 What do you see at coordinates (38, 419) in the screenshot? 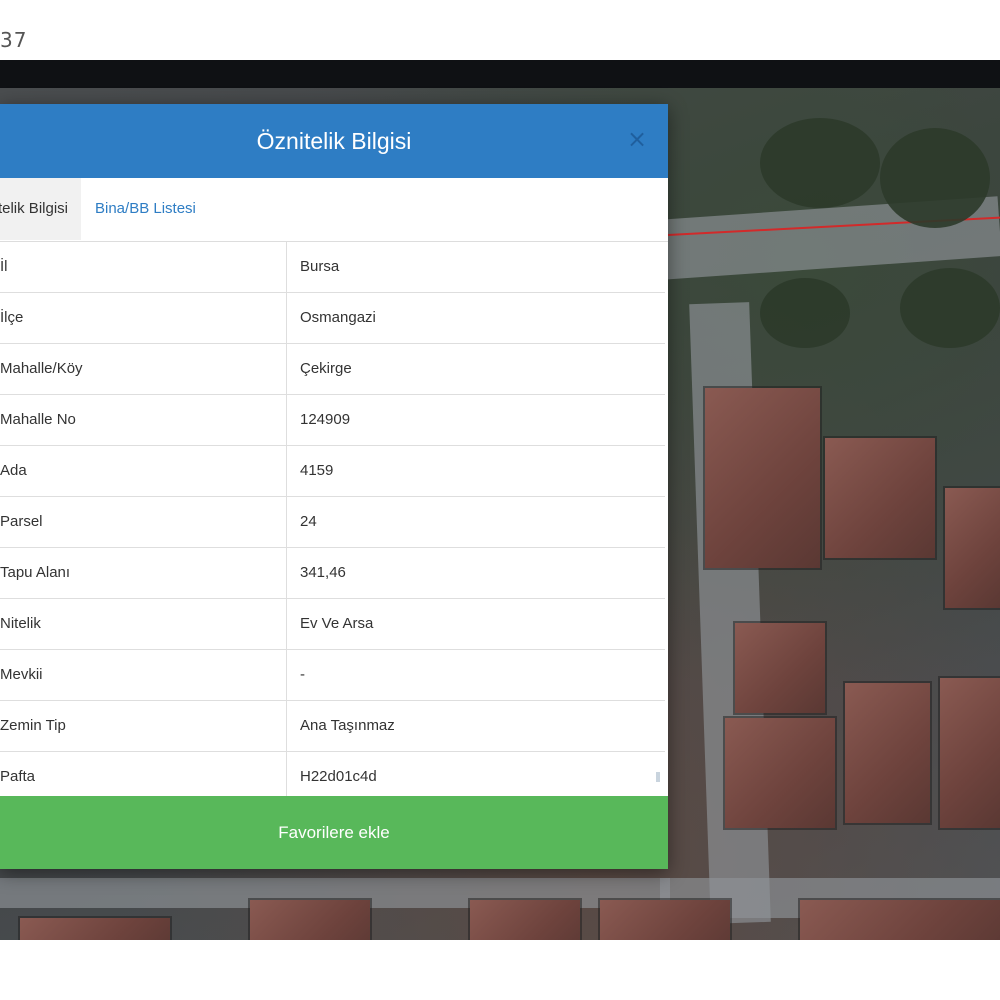
I see `row-label-text: Mahalle No` at bounding box center [38, 419].